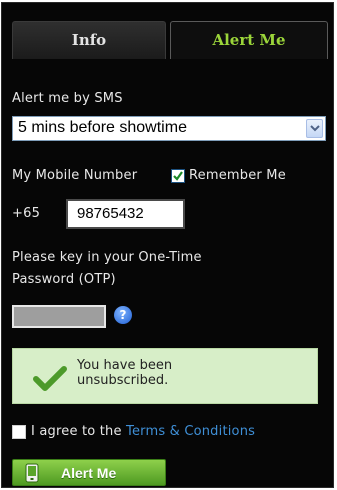 This screenshot has width=337, height=490. What do you see at coordinates (79, 431) in the screenshot?
I see `agree-terms-text: I agree to the` at bounding box center [79, 431].